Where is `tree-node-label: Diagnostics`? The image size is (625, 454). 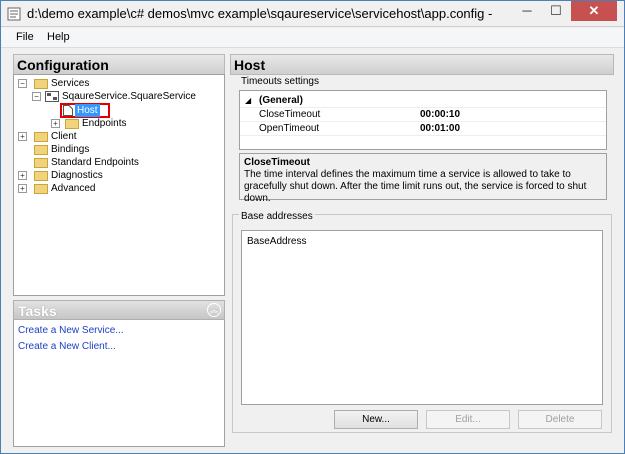 tree-node-label: Diagnostics is located at coordinates (77, 175).